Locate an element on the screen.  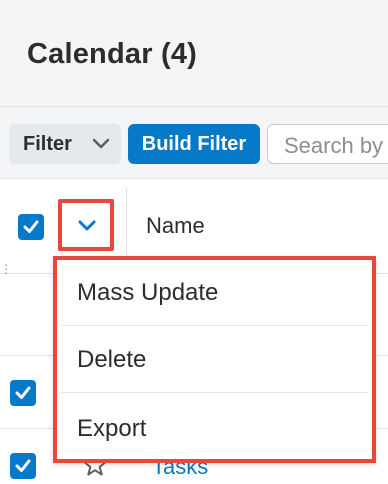
filter-bar: Filter Build Filter Search by is located at coordinates (194, 143).